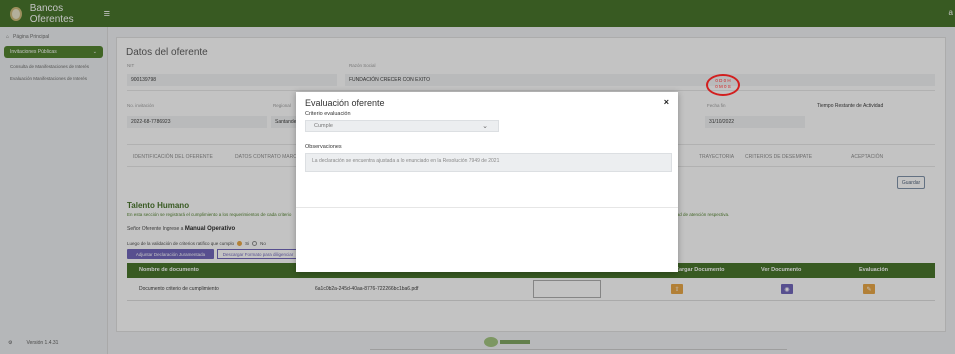 This screenshot has width=955, height=354. What do you see at coordinates (487, 207) in the screenshot?
I see `modal-divider` at bounding box center [487, 207].